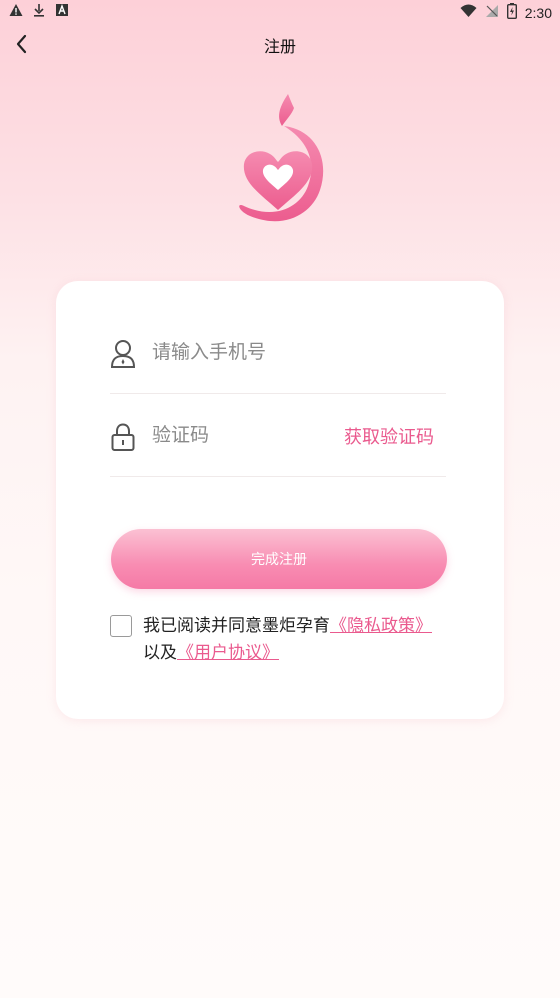  I want to click on no-signal-icon, so click(492, 13).